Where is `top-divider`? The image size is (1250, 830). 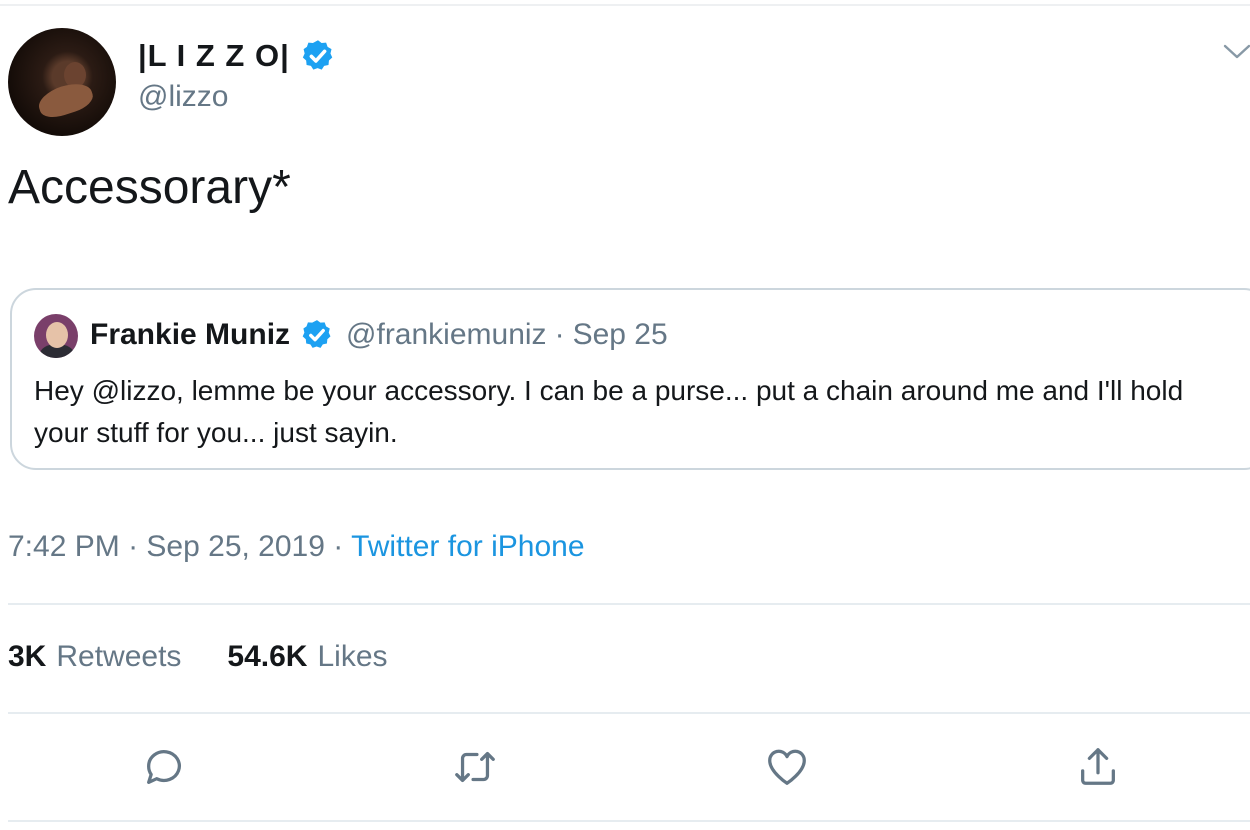
top-divider is located at coordinates (625, 3).